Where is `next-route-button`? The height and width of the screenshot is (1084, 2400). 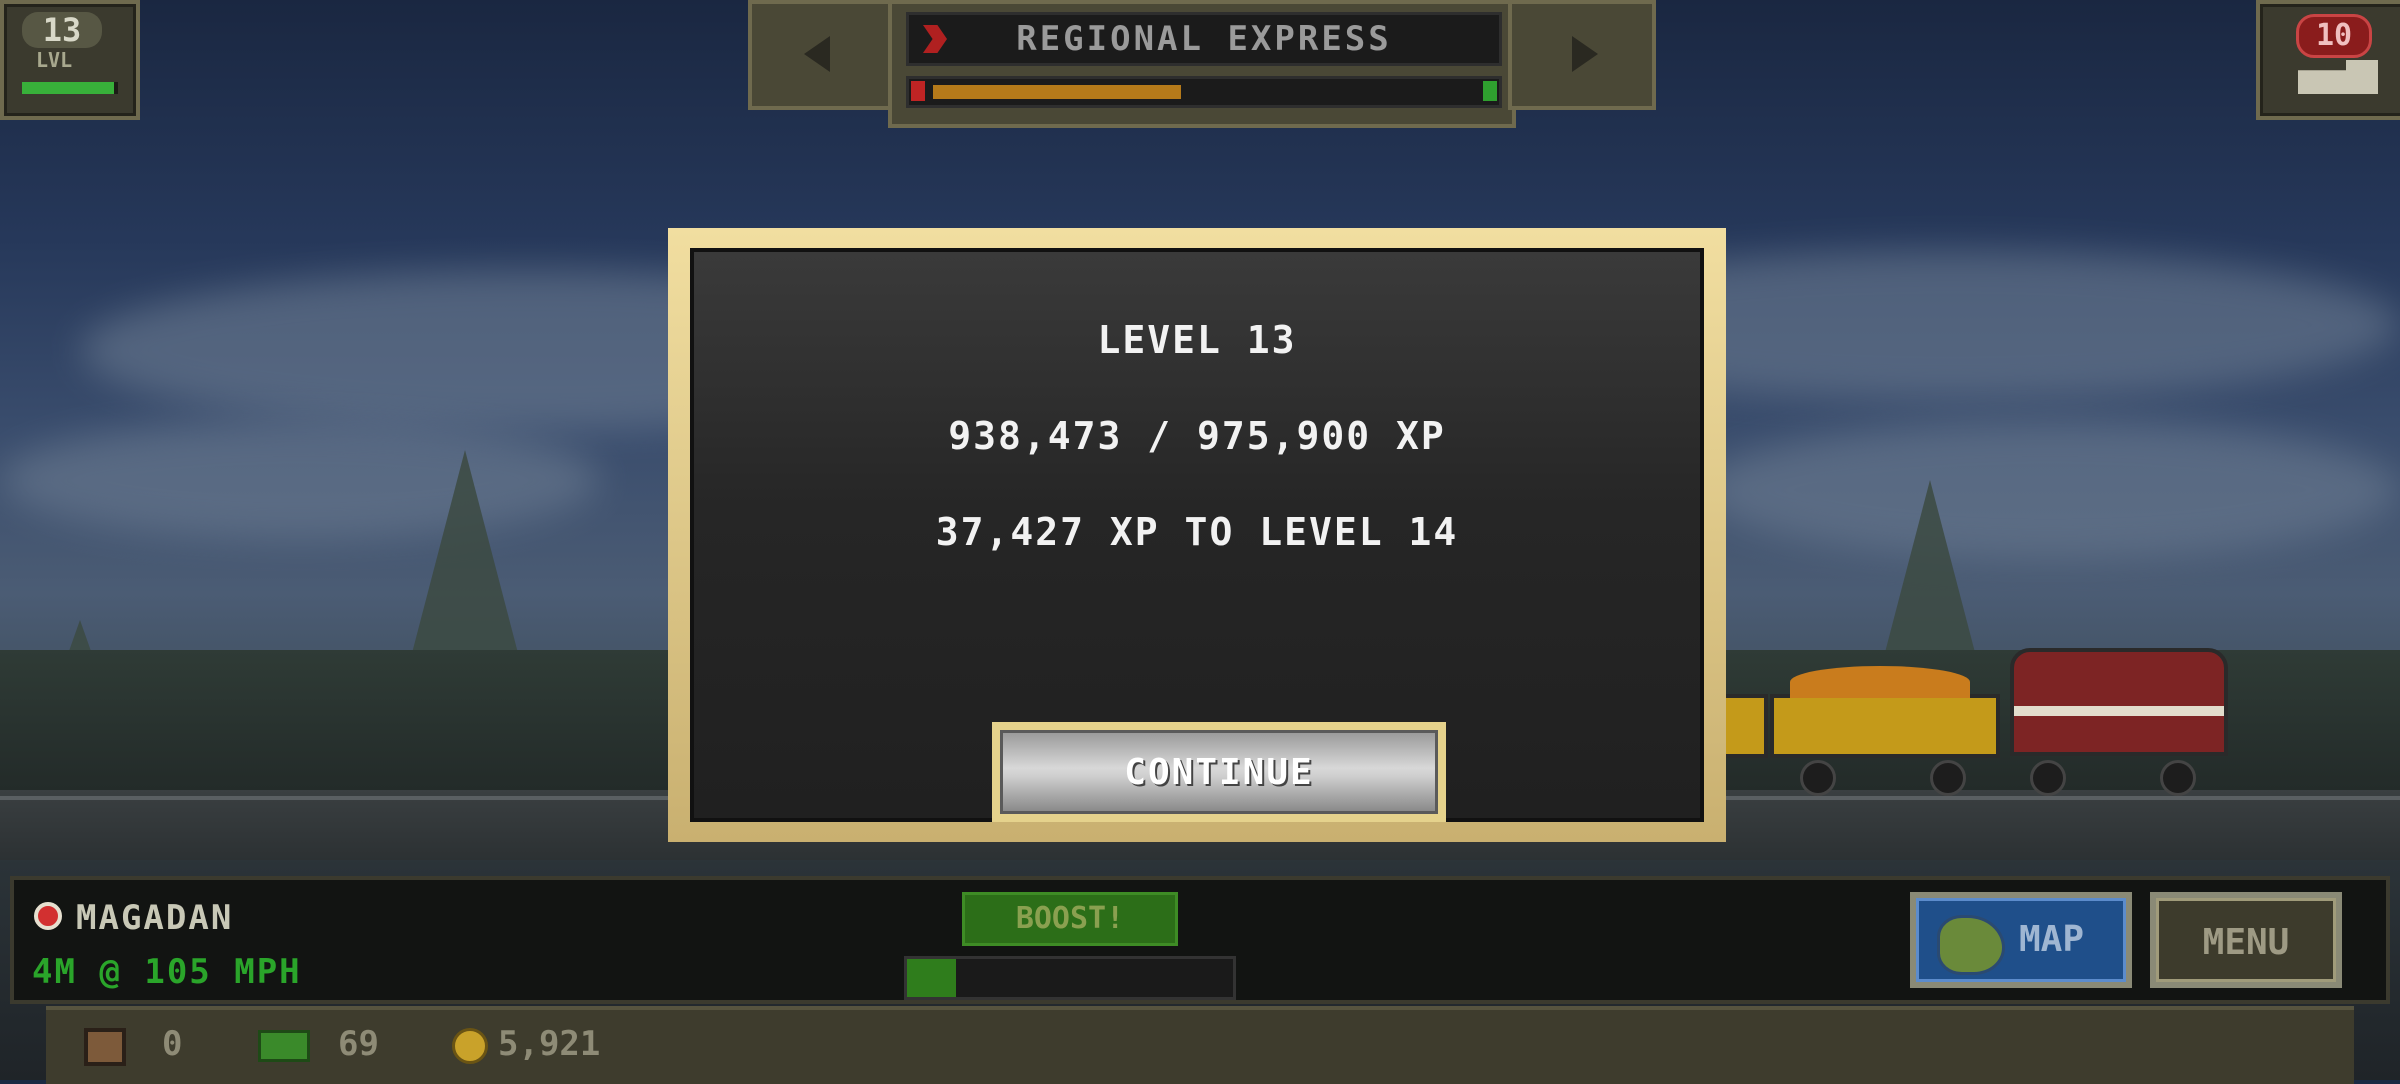
next-route-button is located at coordinates (1582, 55).